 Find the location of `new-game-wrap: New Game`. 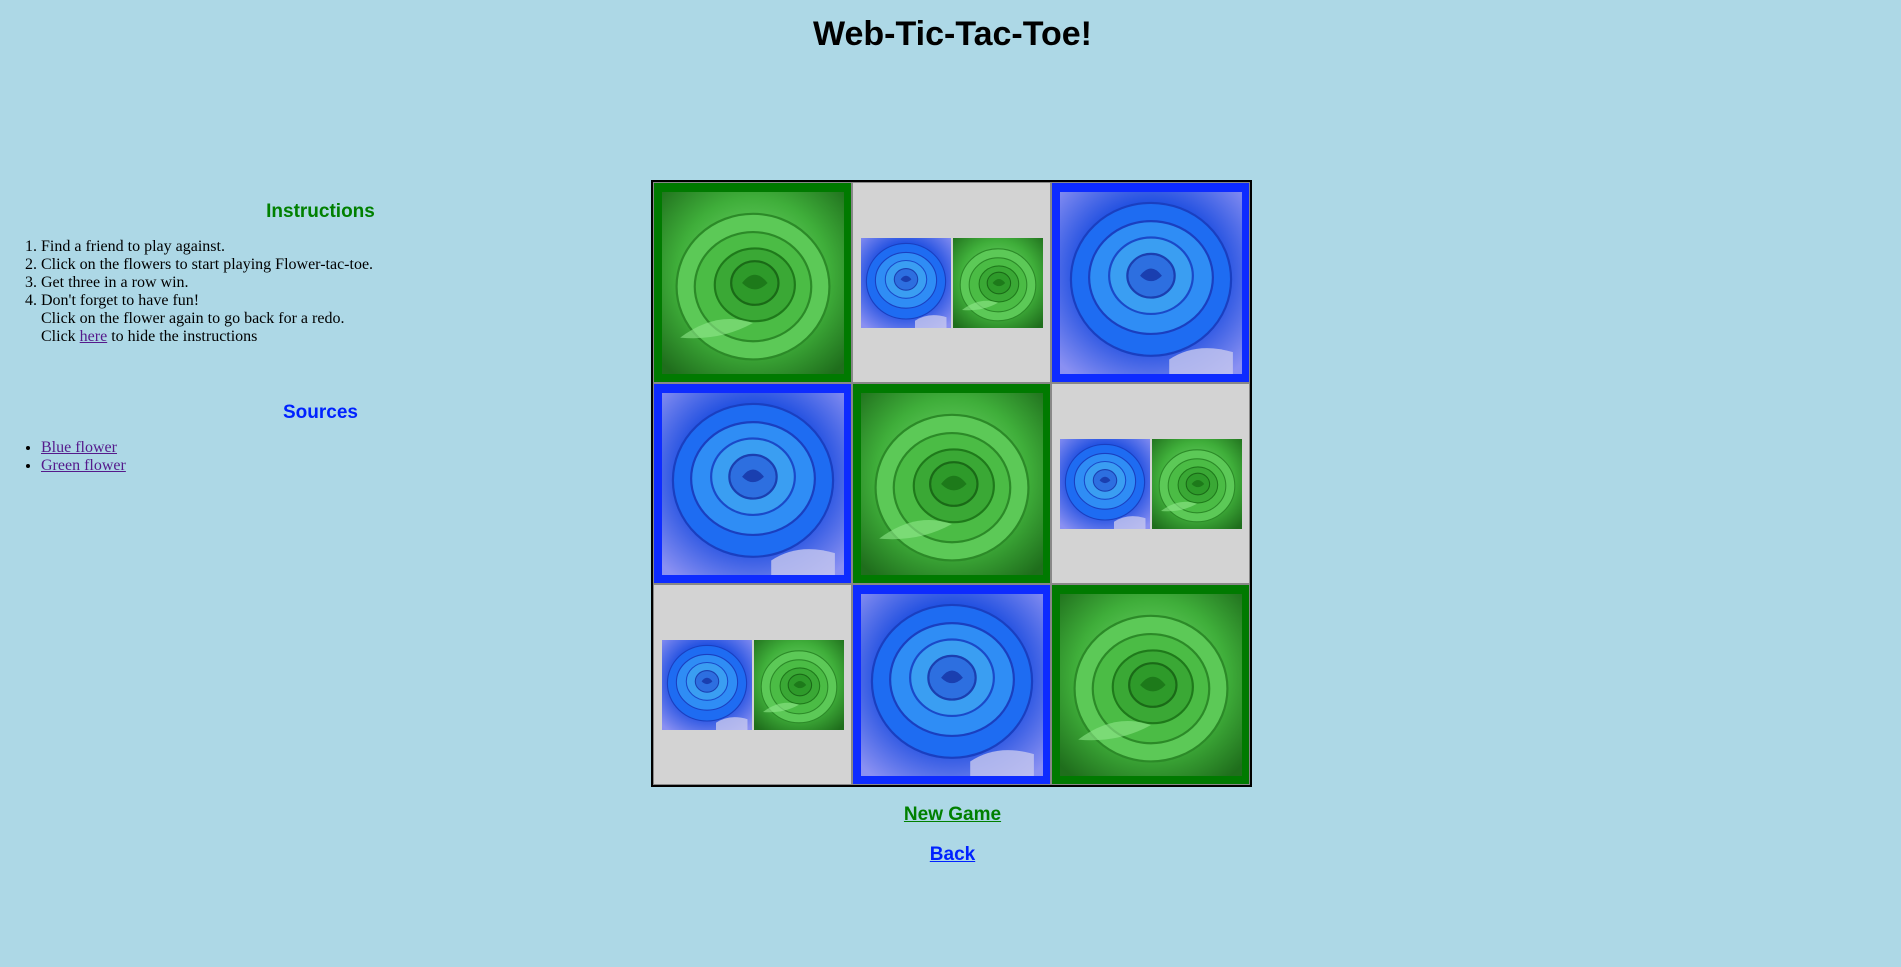

new-game-wrap: New Game is located at coordinates (950, 815).